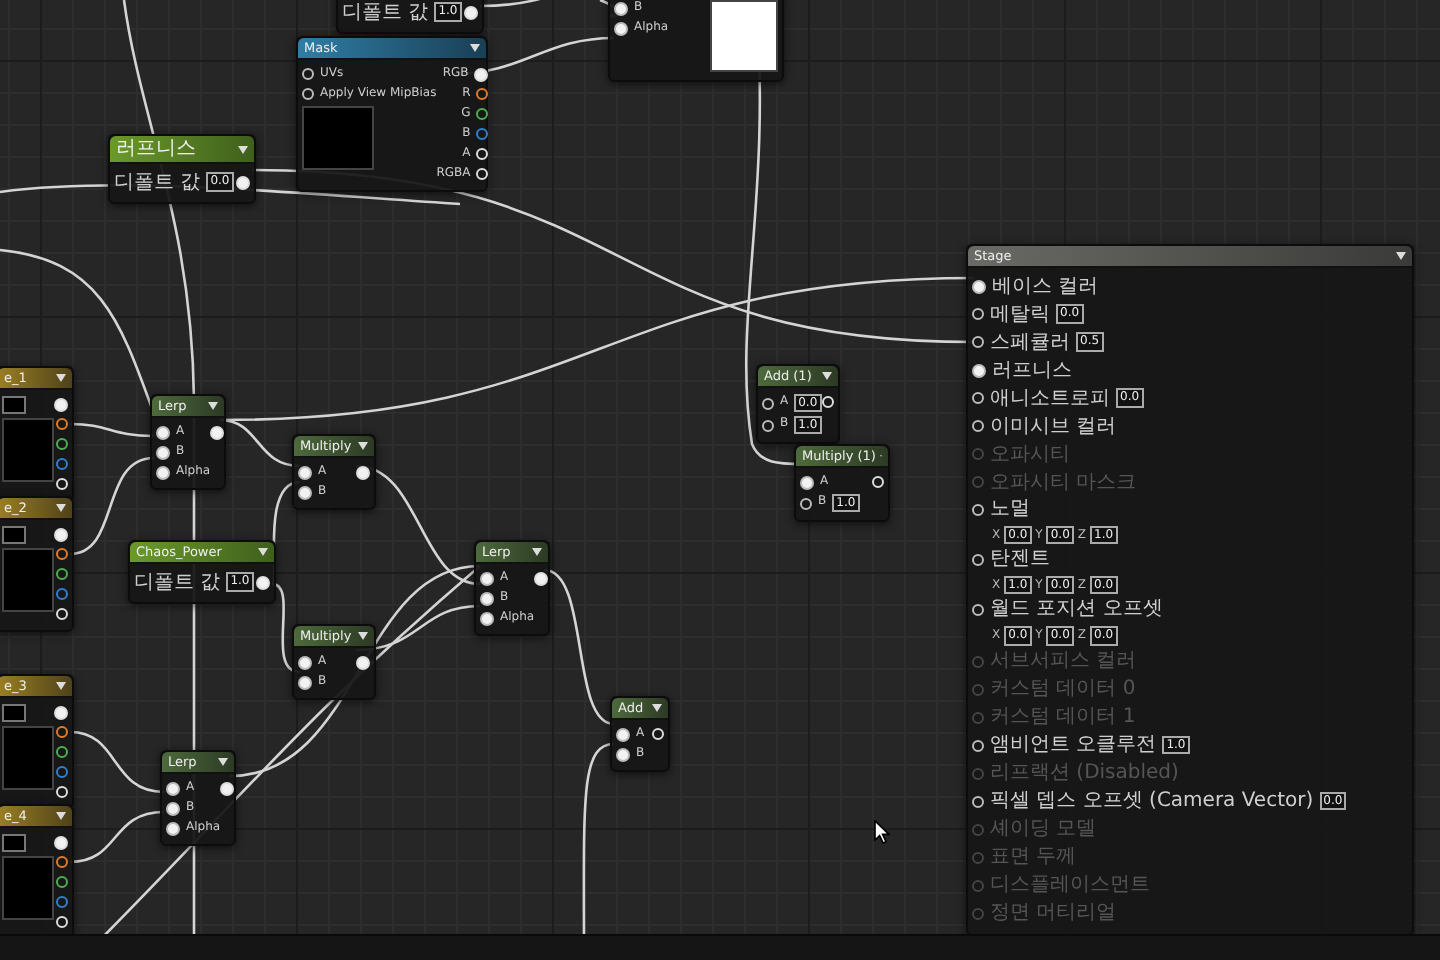  Describe the element at coordinates (1053, 426) in the screenshot. I see `pin-label: 이미시브 컬러` at that location.